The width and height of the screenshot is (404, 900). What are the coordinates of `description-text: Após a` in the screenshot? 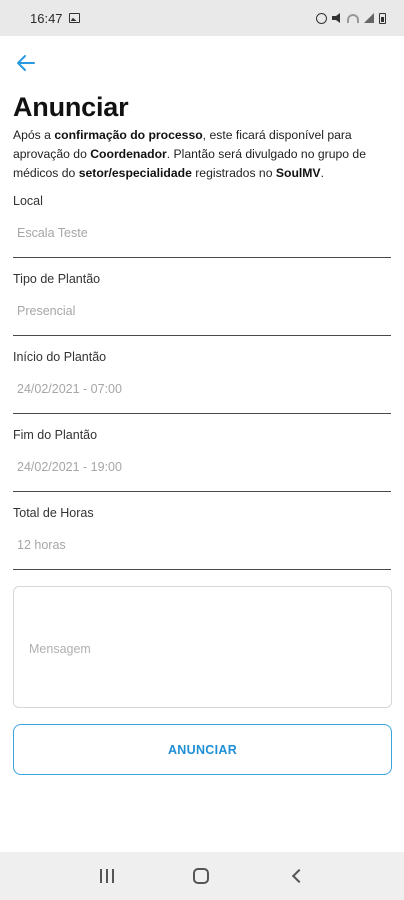 It's located at (34, 135).